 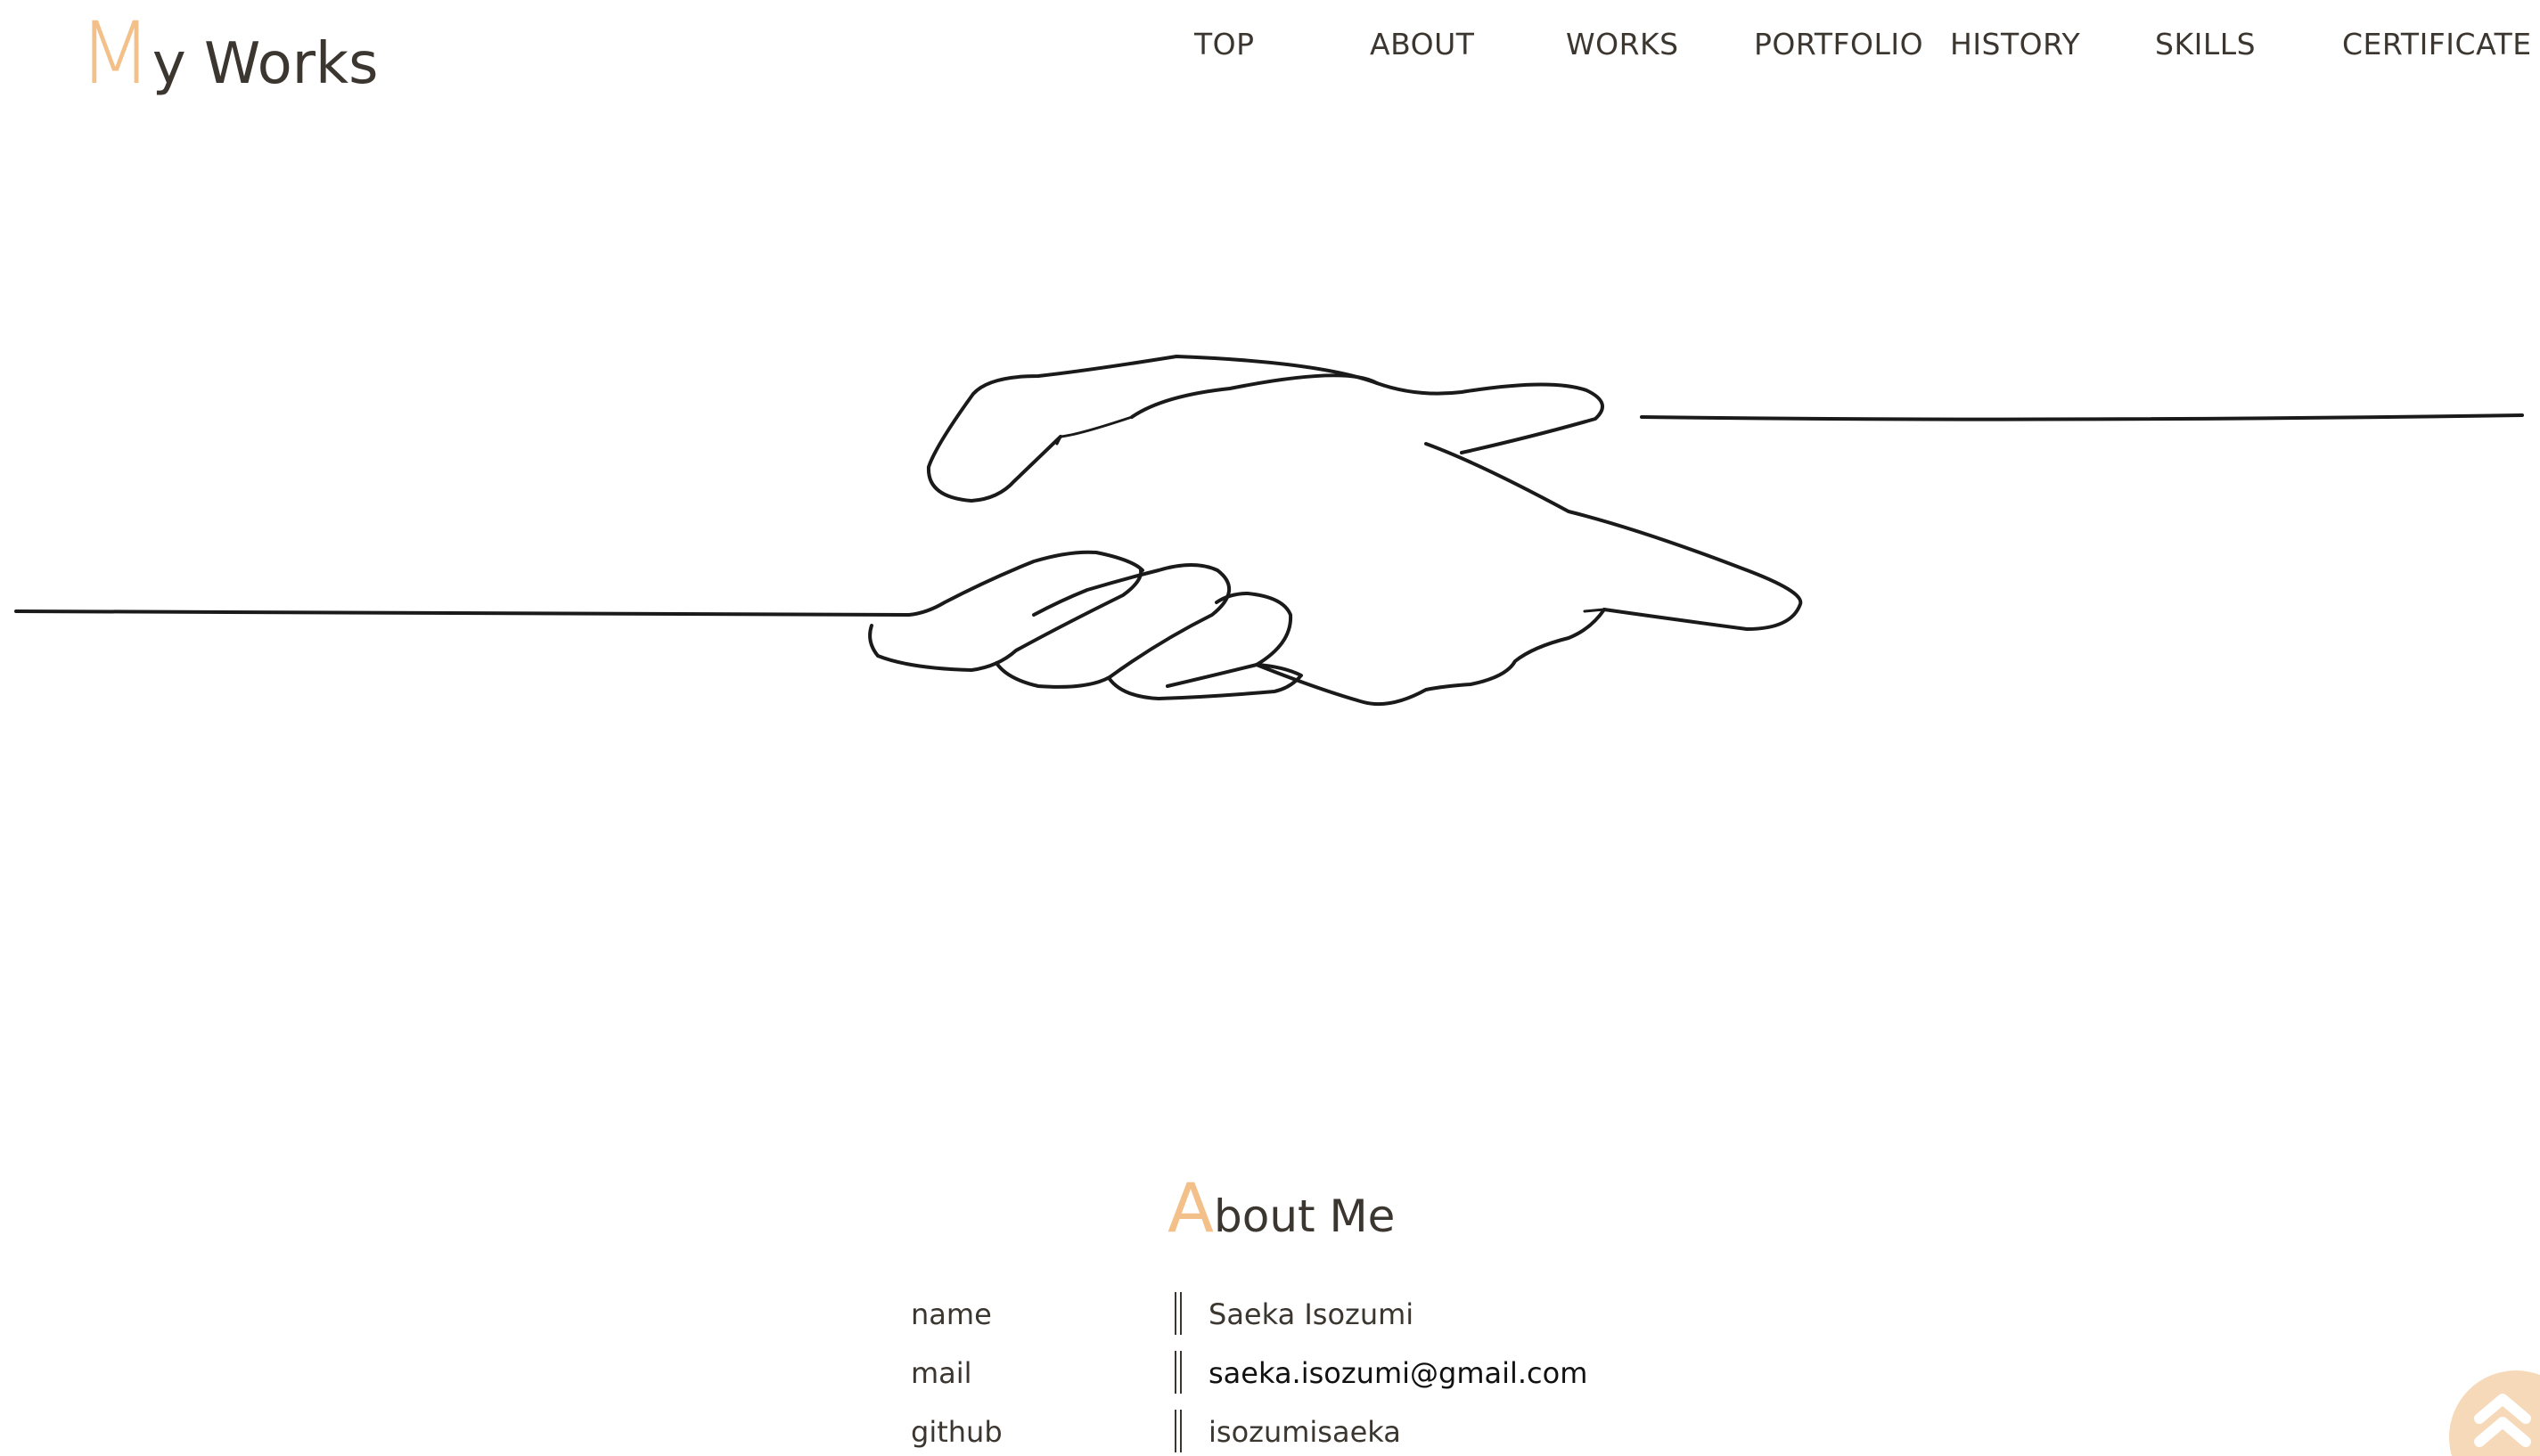 What do you see at coordinates (1305, 1432) in the screenshot?
I see `about-value: isozumisaeka` at bounding box center [1305, 1432].